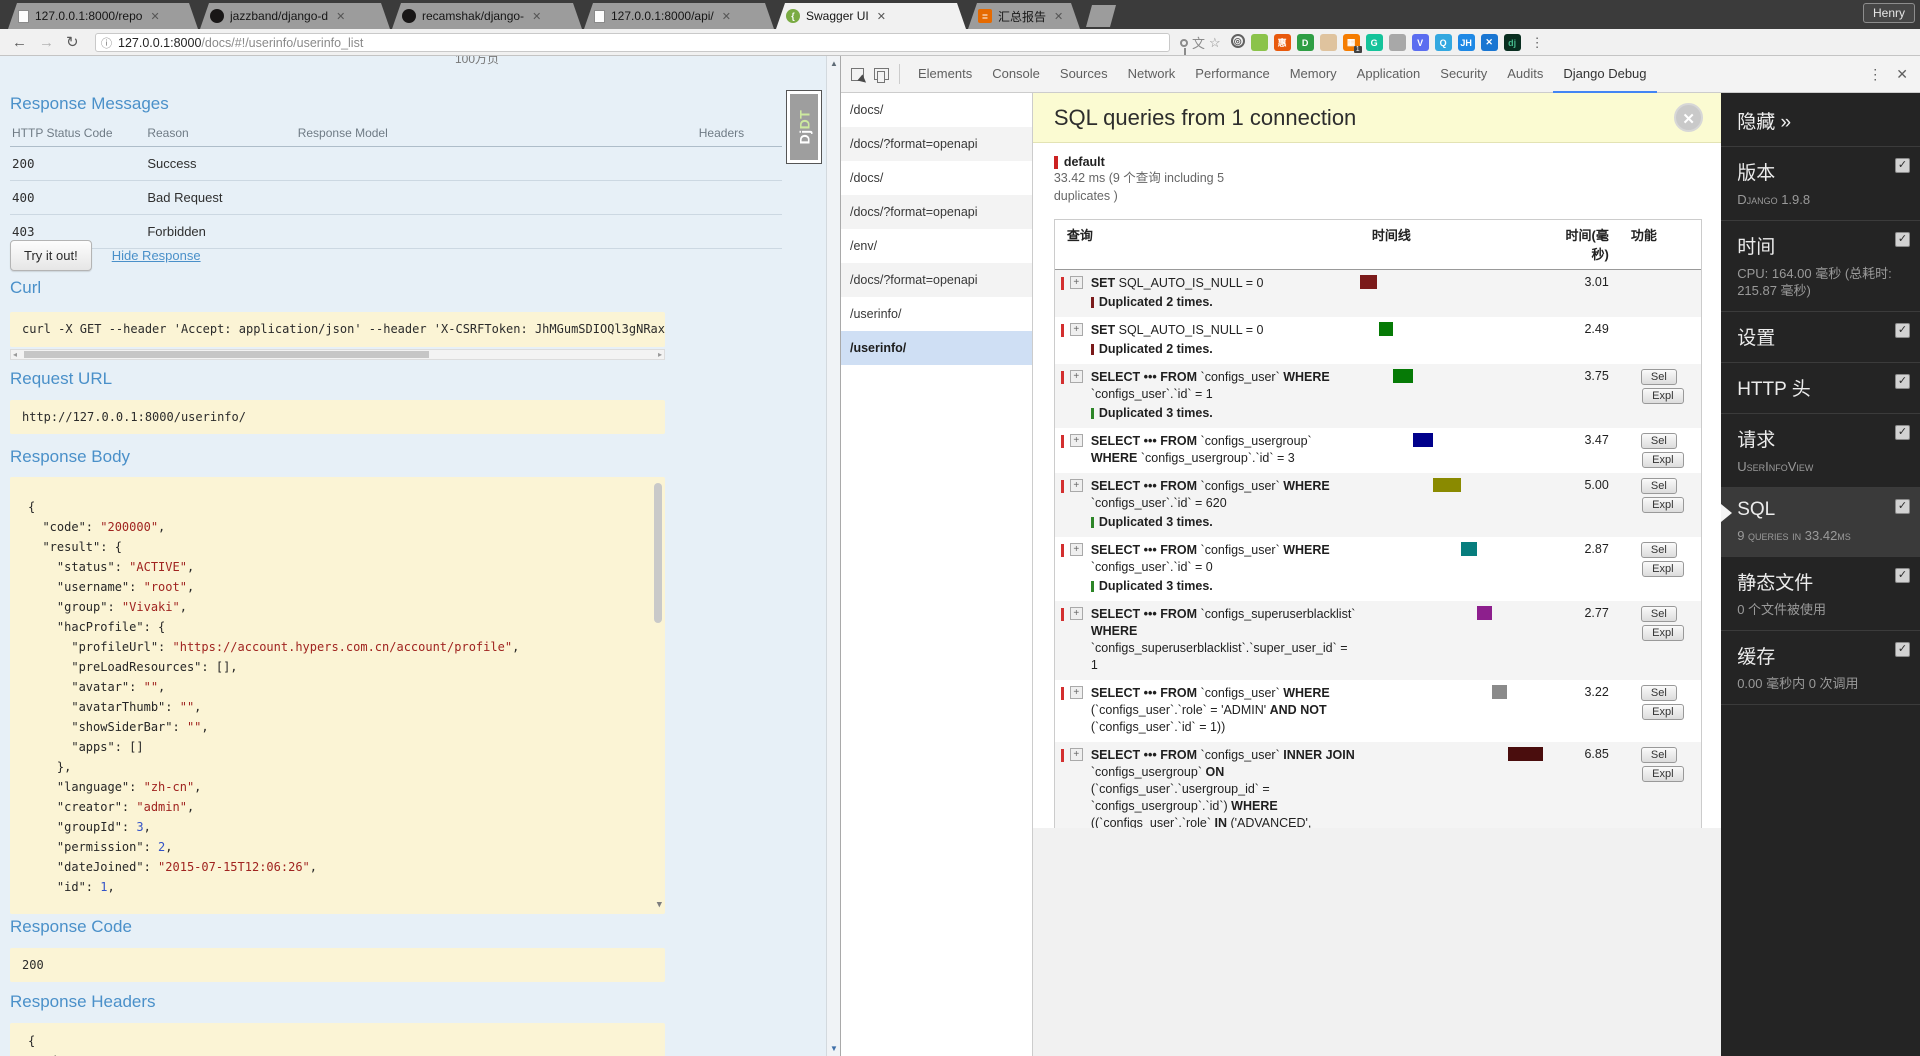 The image size is (1920, 1056). Describe the element at coordinates (1512, 42) in the screenshot. I see `dj-icon: dj` at that location.